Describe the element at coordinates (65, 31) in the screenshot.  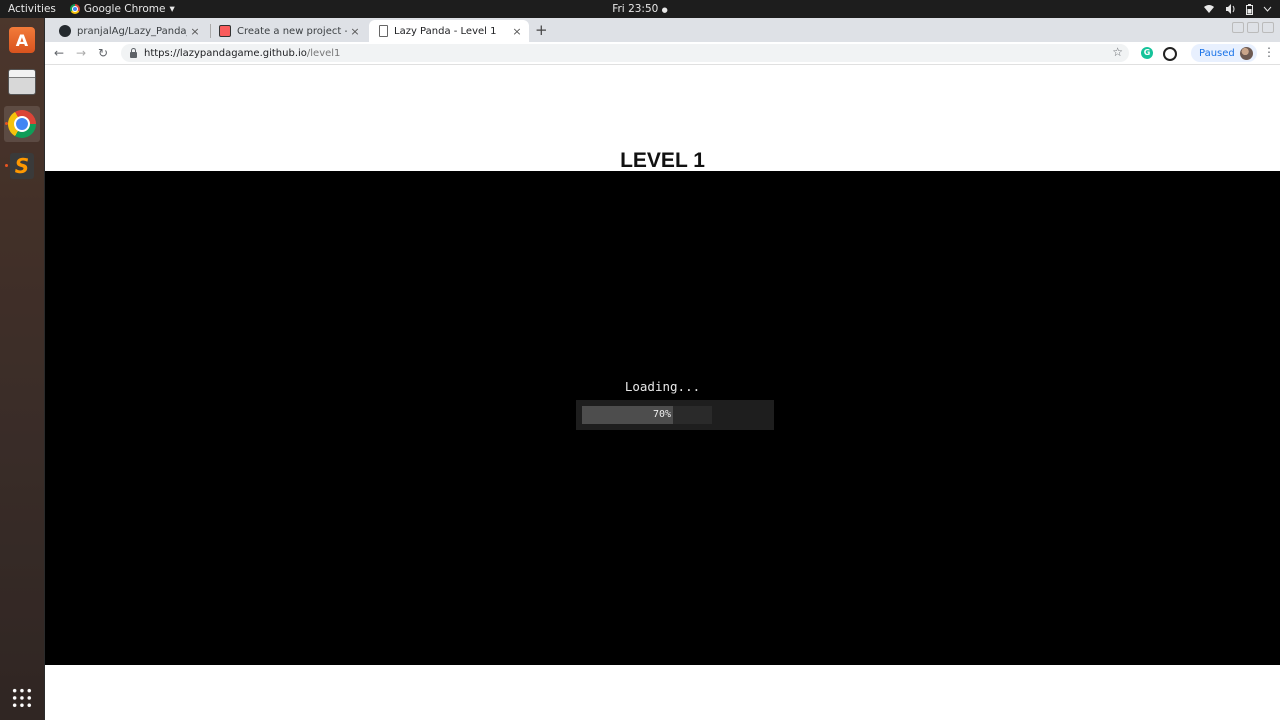
I see `github-icon` at that location.